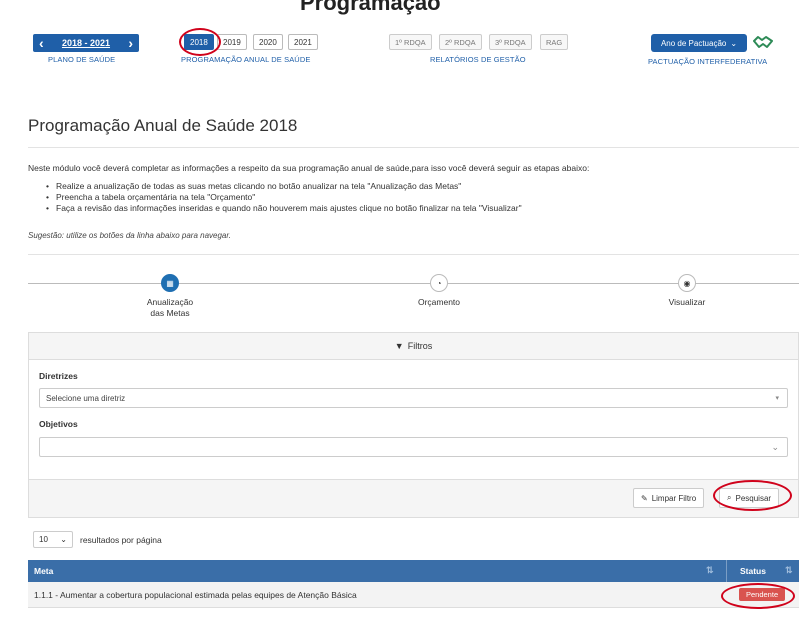 The height and width of the screenshot is (621, 799). I want to click on calendar-icon: ▦, so click(170, 283).